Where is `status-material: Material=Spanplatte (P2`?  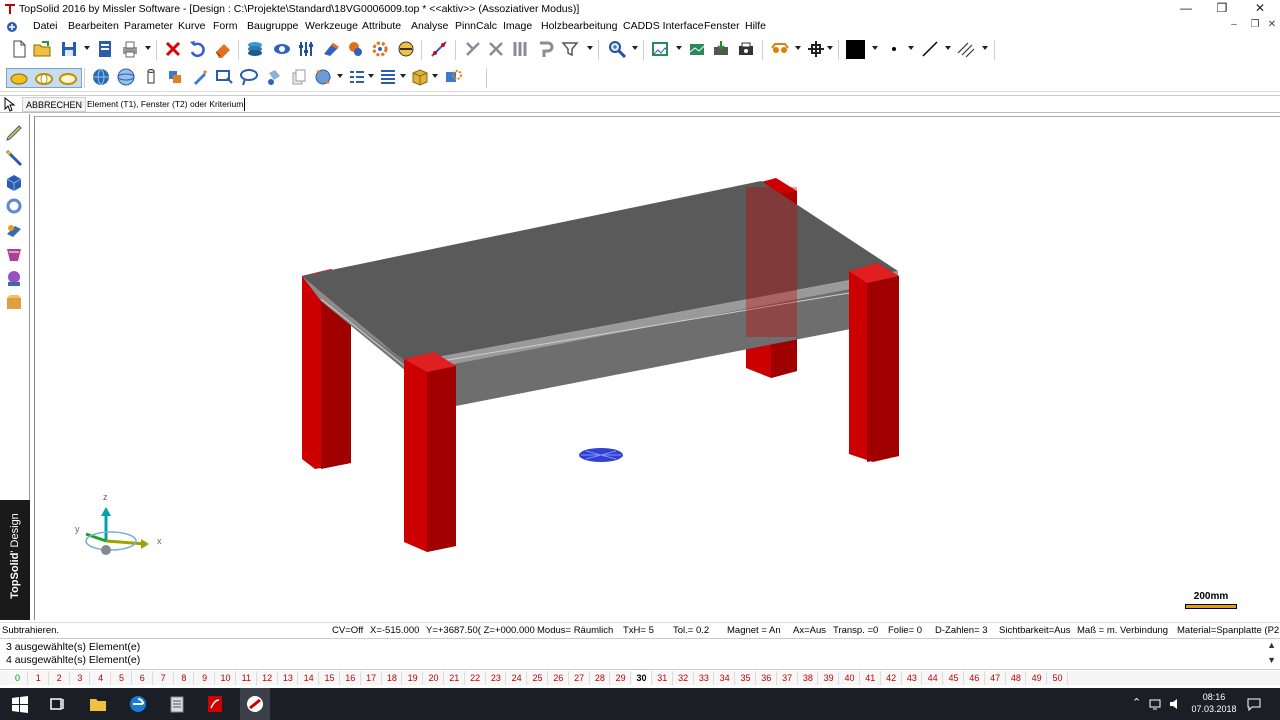 status-material: Material=Spanplatte (P2 is located at coordinates (1228, 630).